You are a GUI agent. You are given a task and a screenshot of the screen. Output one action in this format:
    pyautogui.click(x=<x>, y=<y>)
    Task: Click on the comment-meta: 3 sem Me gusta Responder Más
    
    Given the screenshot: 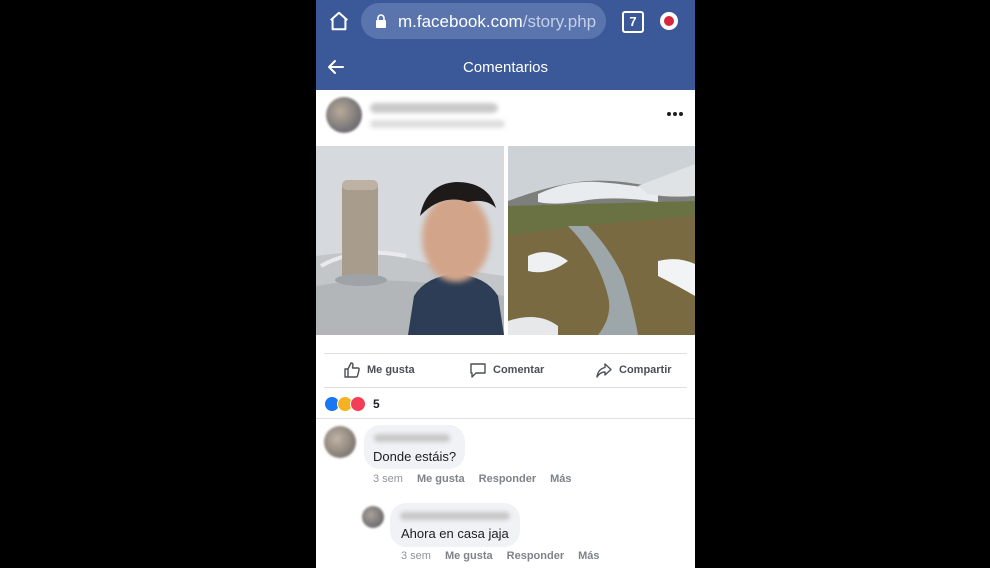 What is the action you would take?
    pyautogui.click(x=479, y=479)
    